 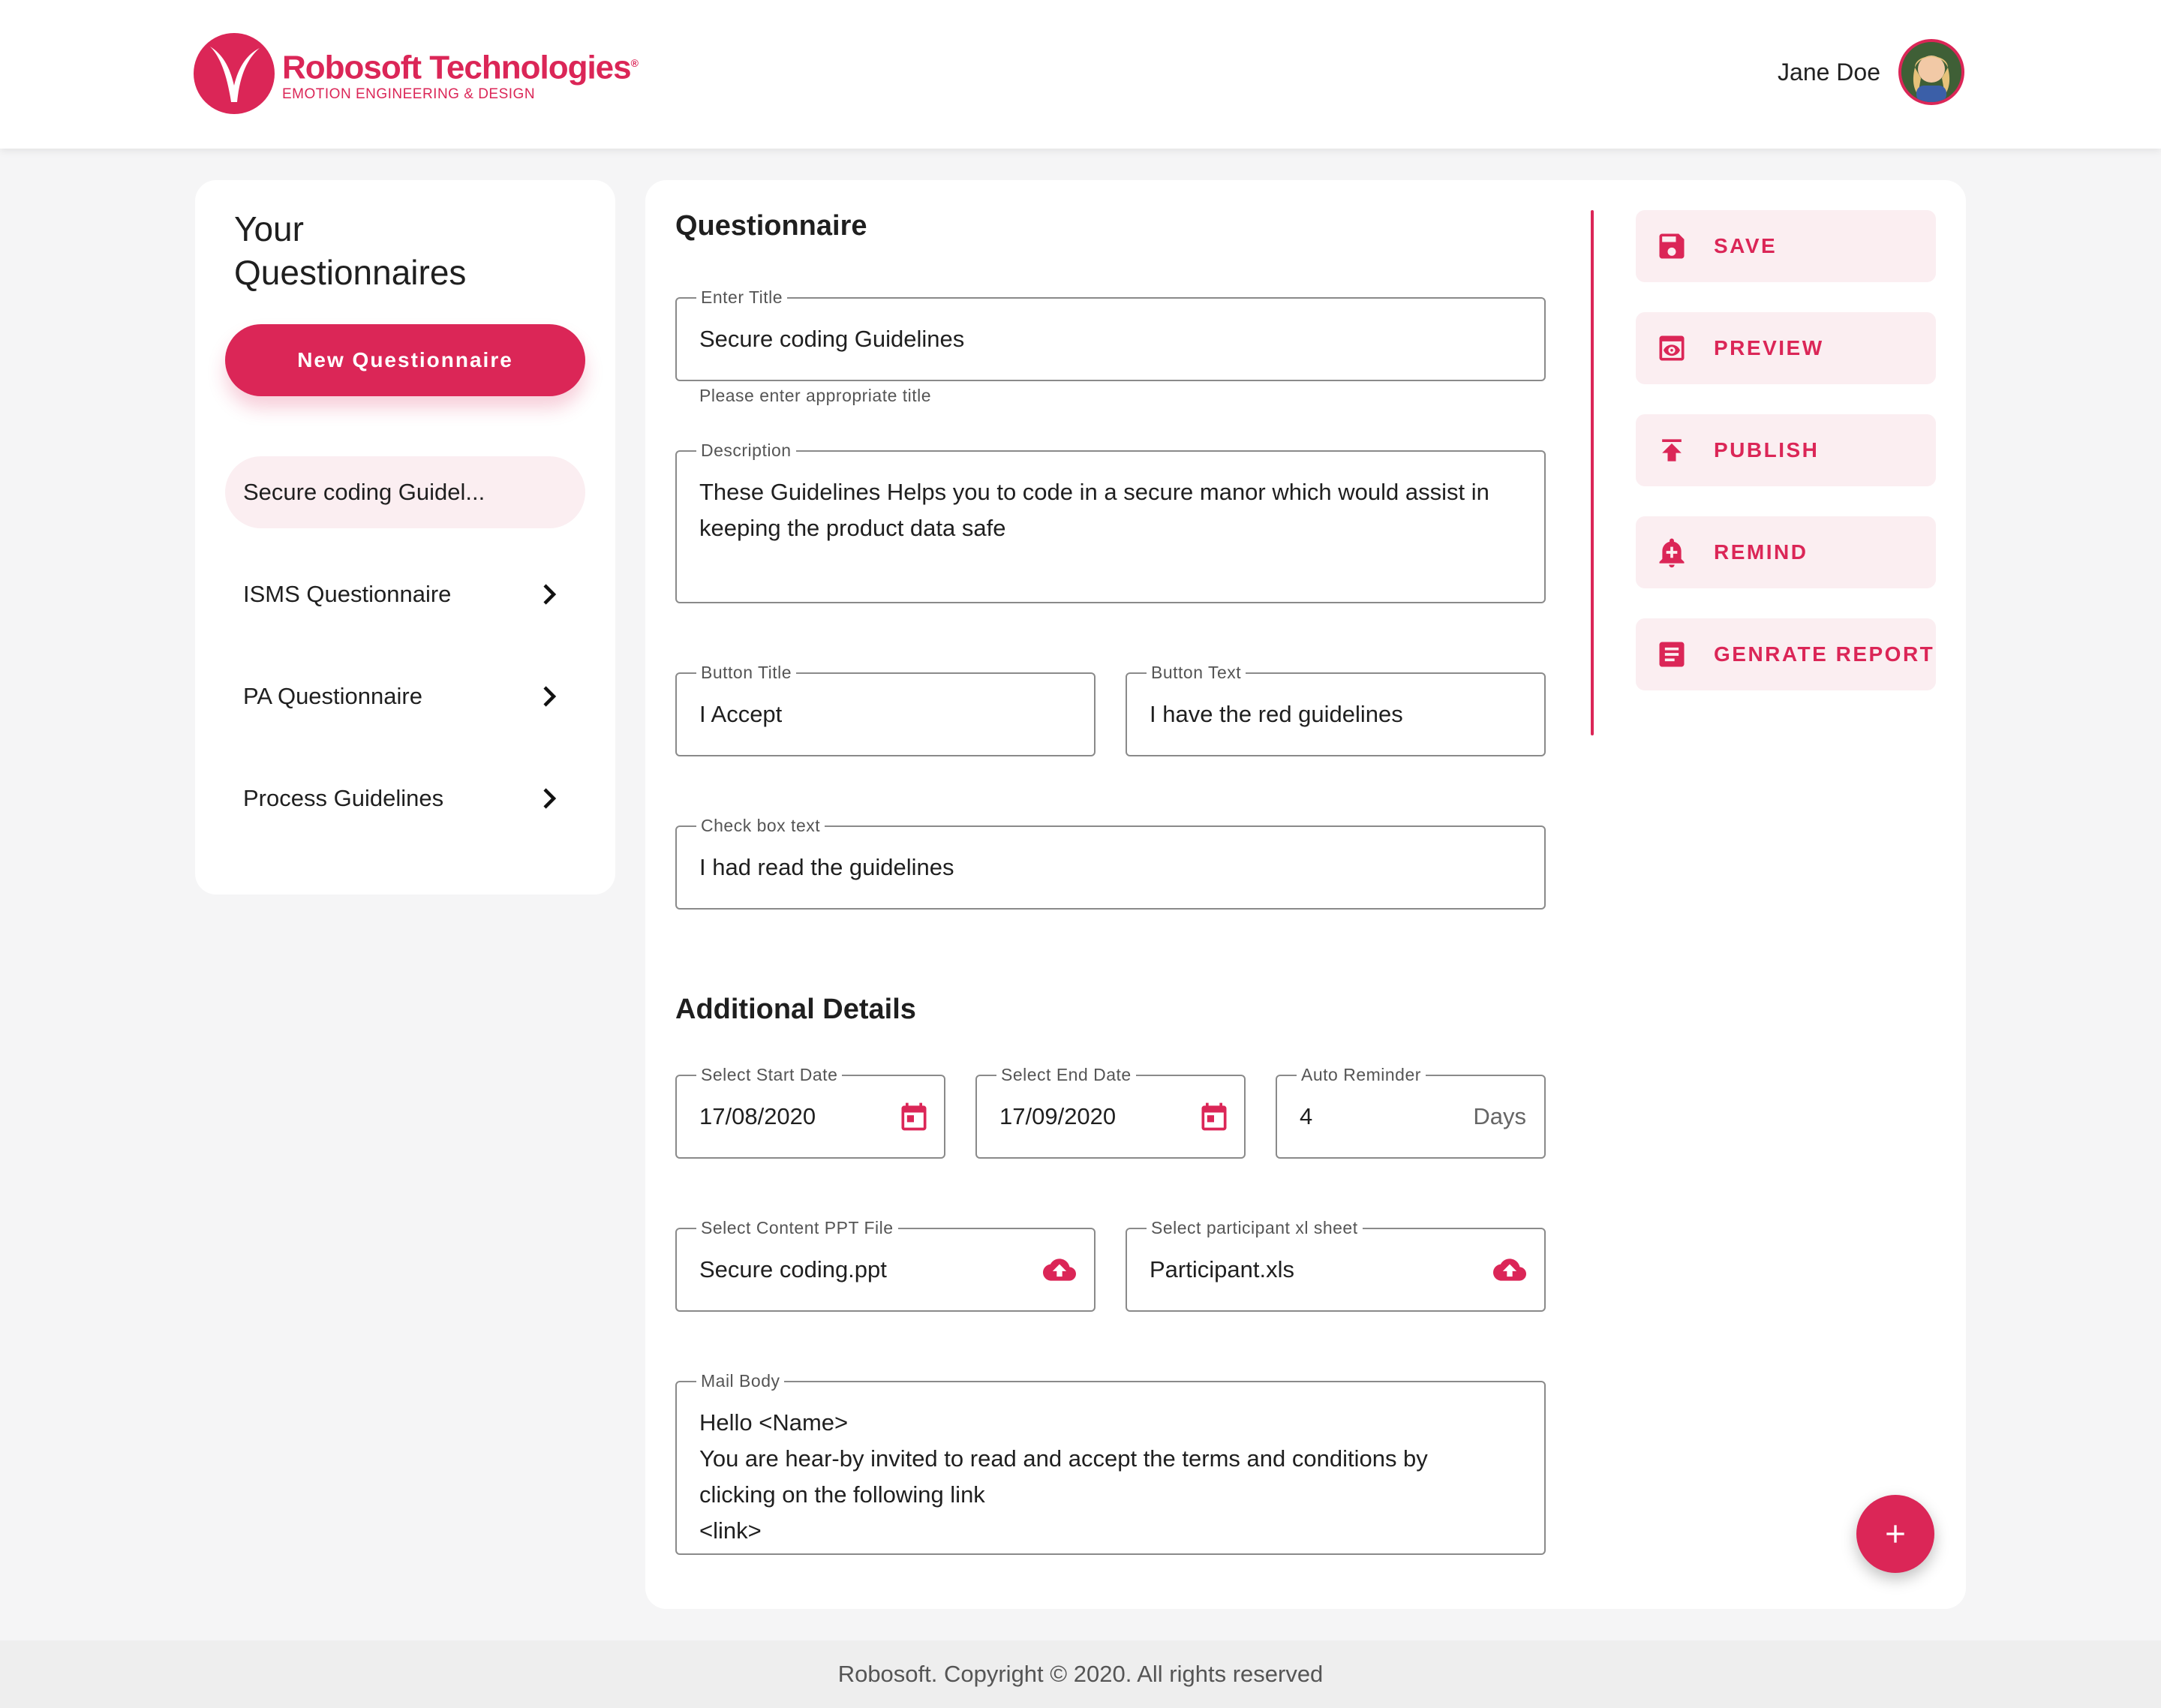 What do you see at coordinates (1276, 714) in the screenshot?
I see `field-value: I have the red guidelines` at bounding box center [1276, 714].